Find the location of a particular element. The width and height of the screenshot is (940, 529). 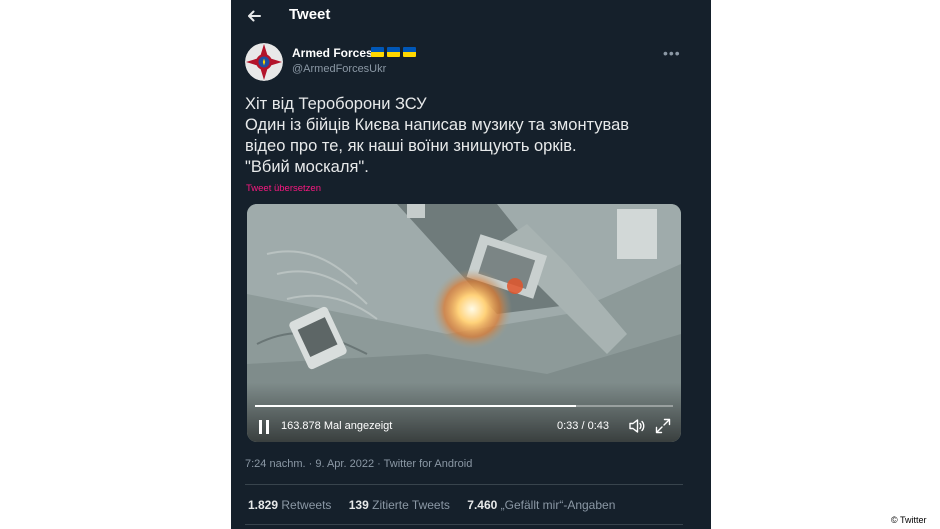

tweet-date: 9. Apr. 2022 is located at coordinates (344, 464).